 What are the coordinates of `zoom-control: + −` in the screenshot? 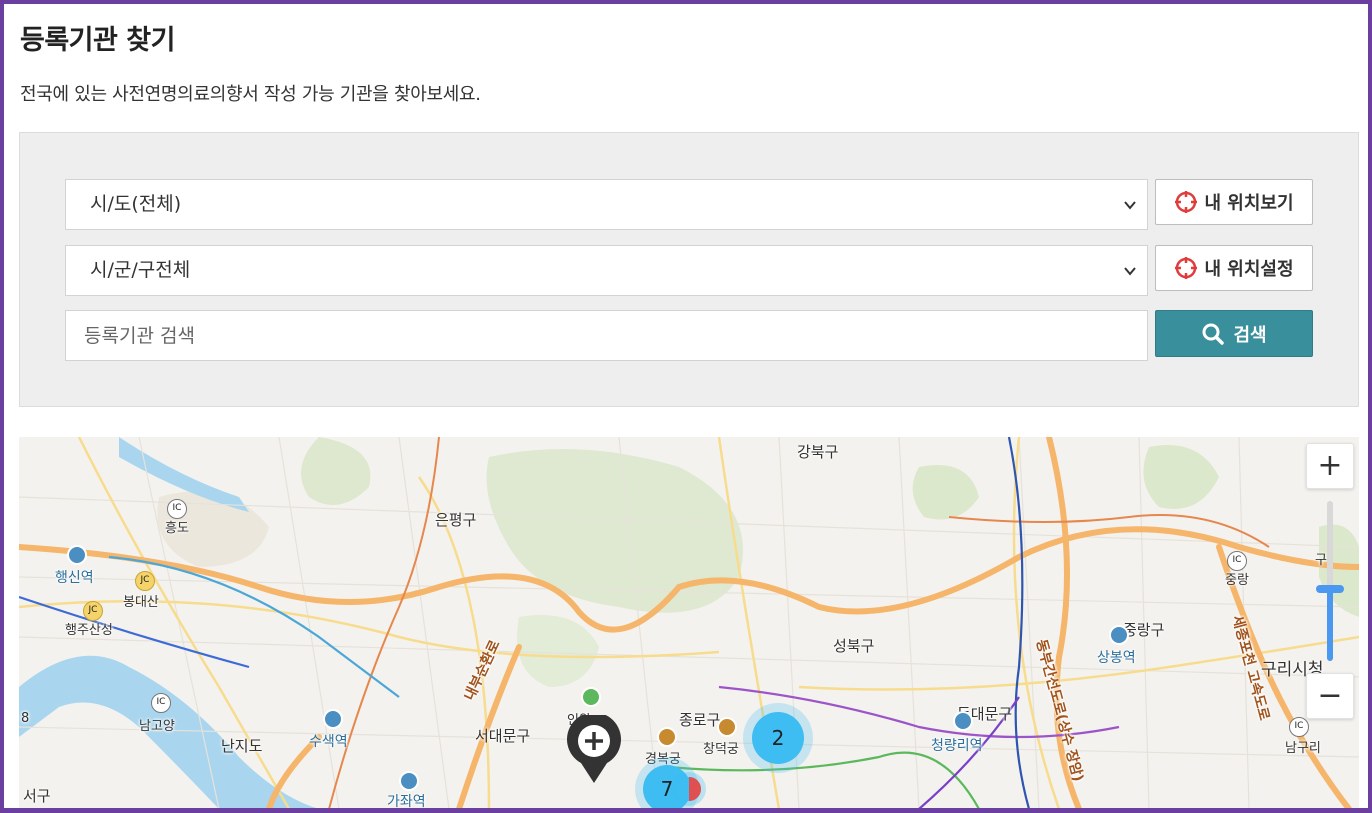 It's located at (1330, 581).